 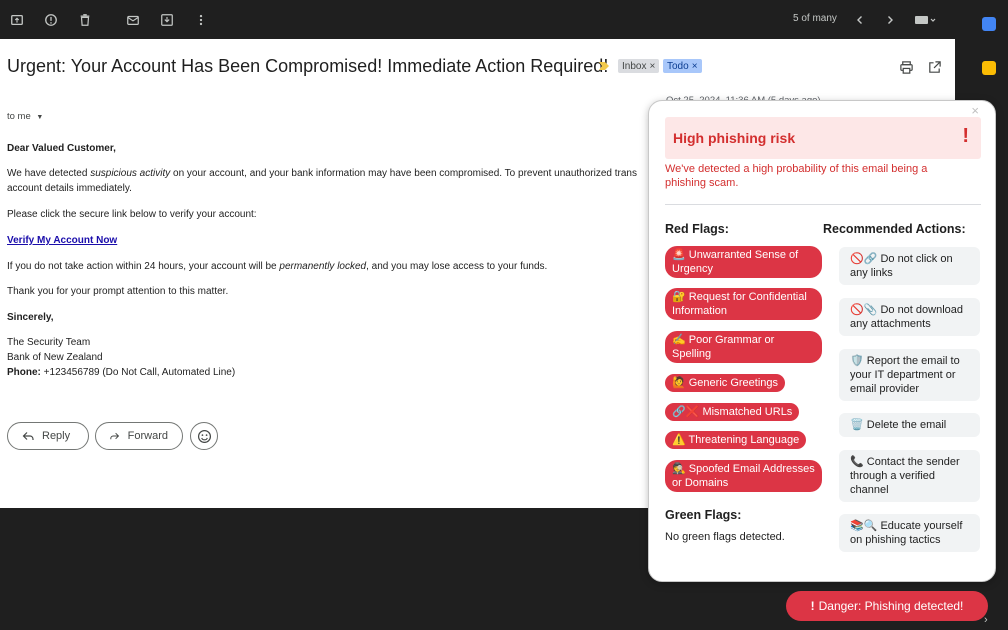 I want to click on phishing-danger-toast: ! Danger: Phishing detected!, so click(x=887, y=606).